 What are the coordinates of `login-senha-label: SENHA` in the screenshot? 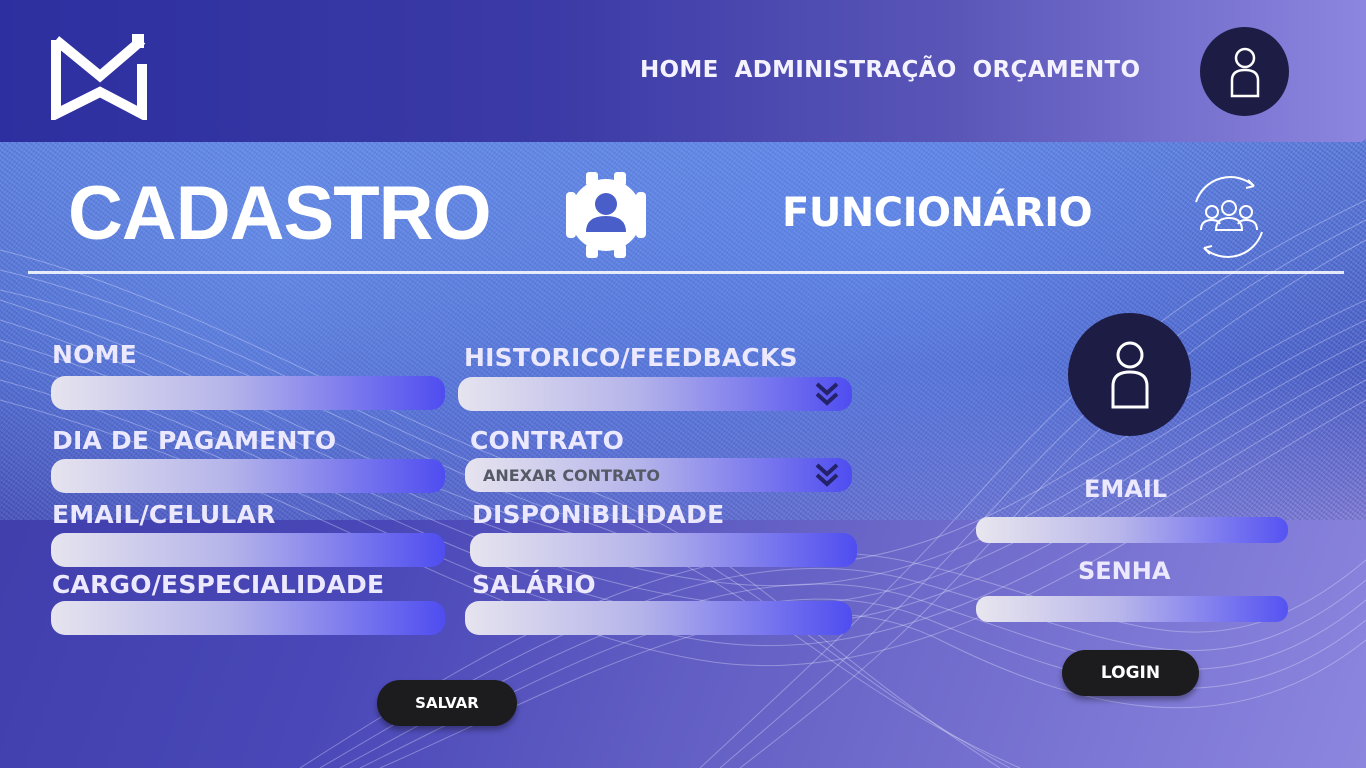 It's located at (1124, 571).